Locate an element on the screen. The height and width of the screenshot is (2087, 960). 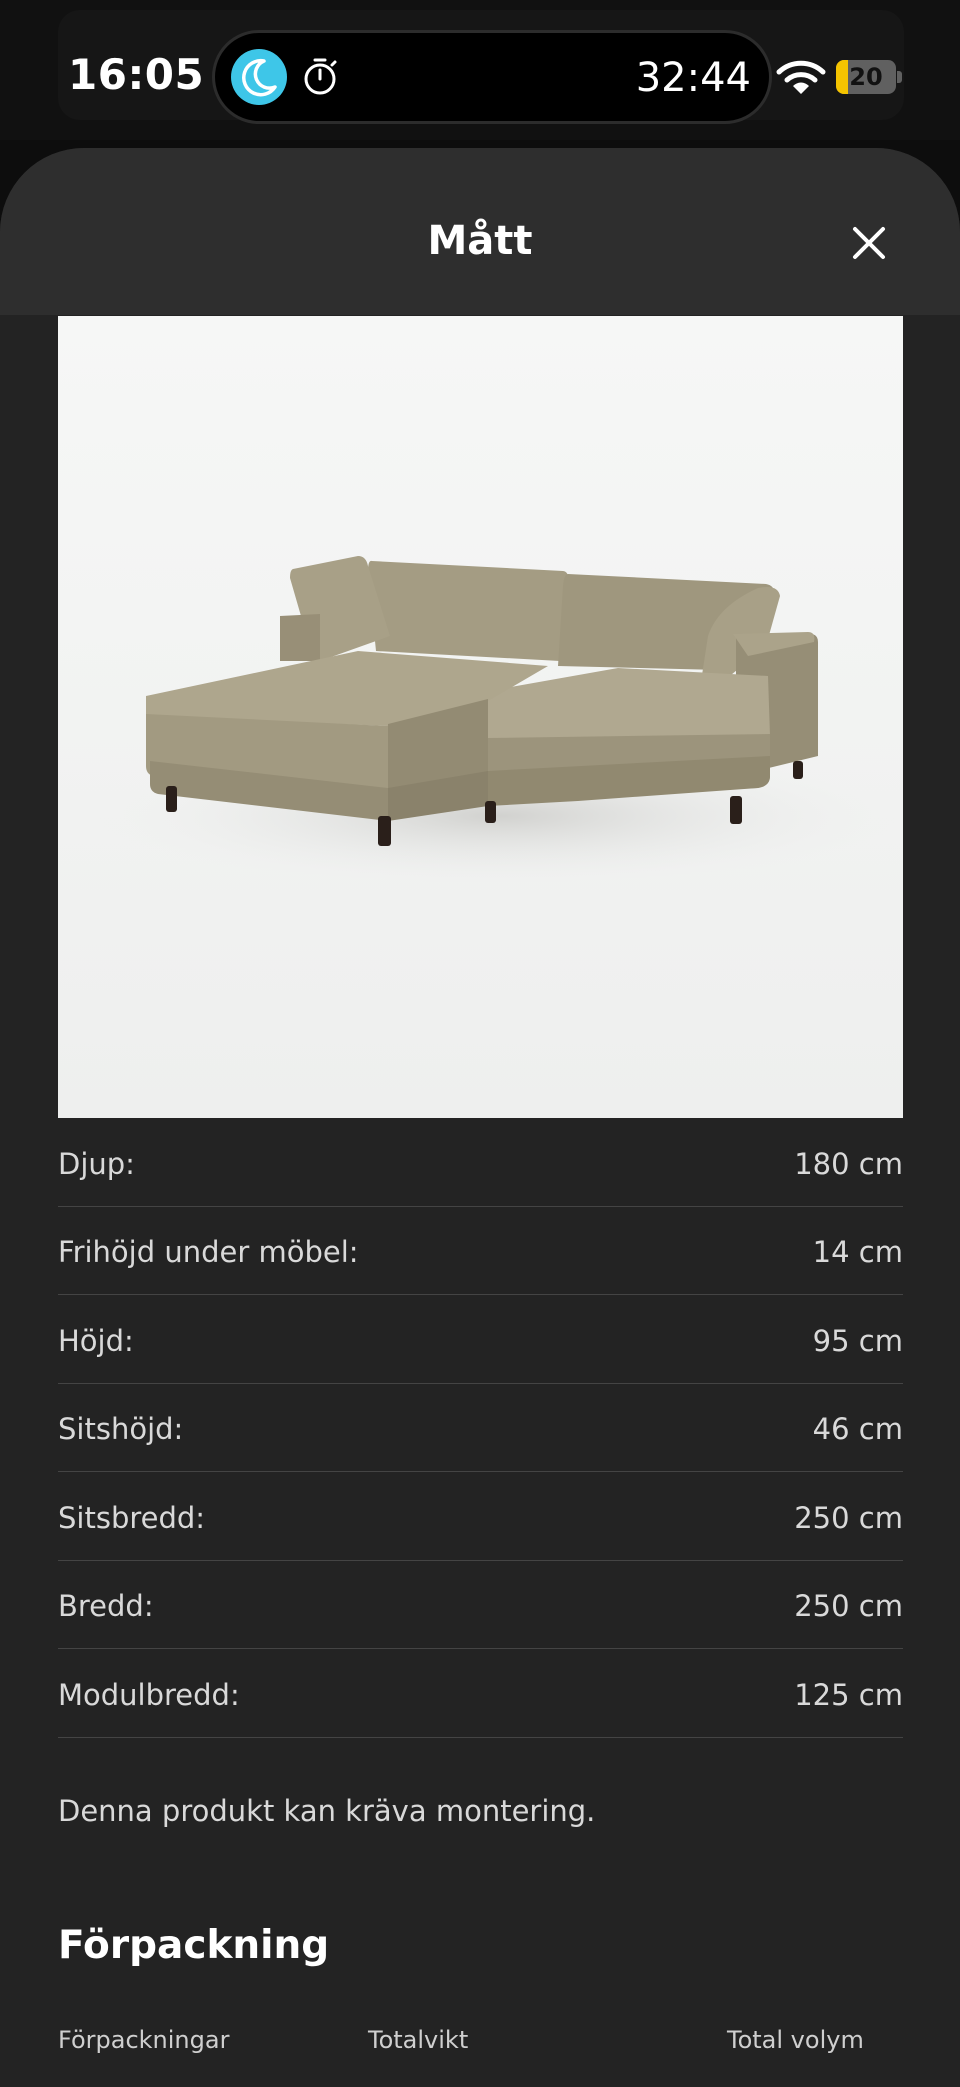
battery-percentage: 20 is located at coordinates (866, 77).